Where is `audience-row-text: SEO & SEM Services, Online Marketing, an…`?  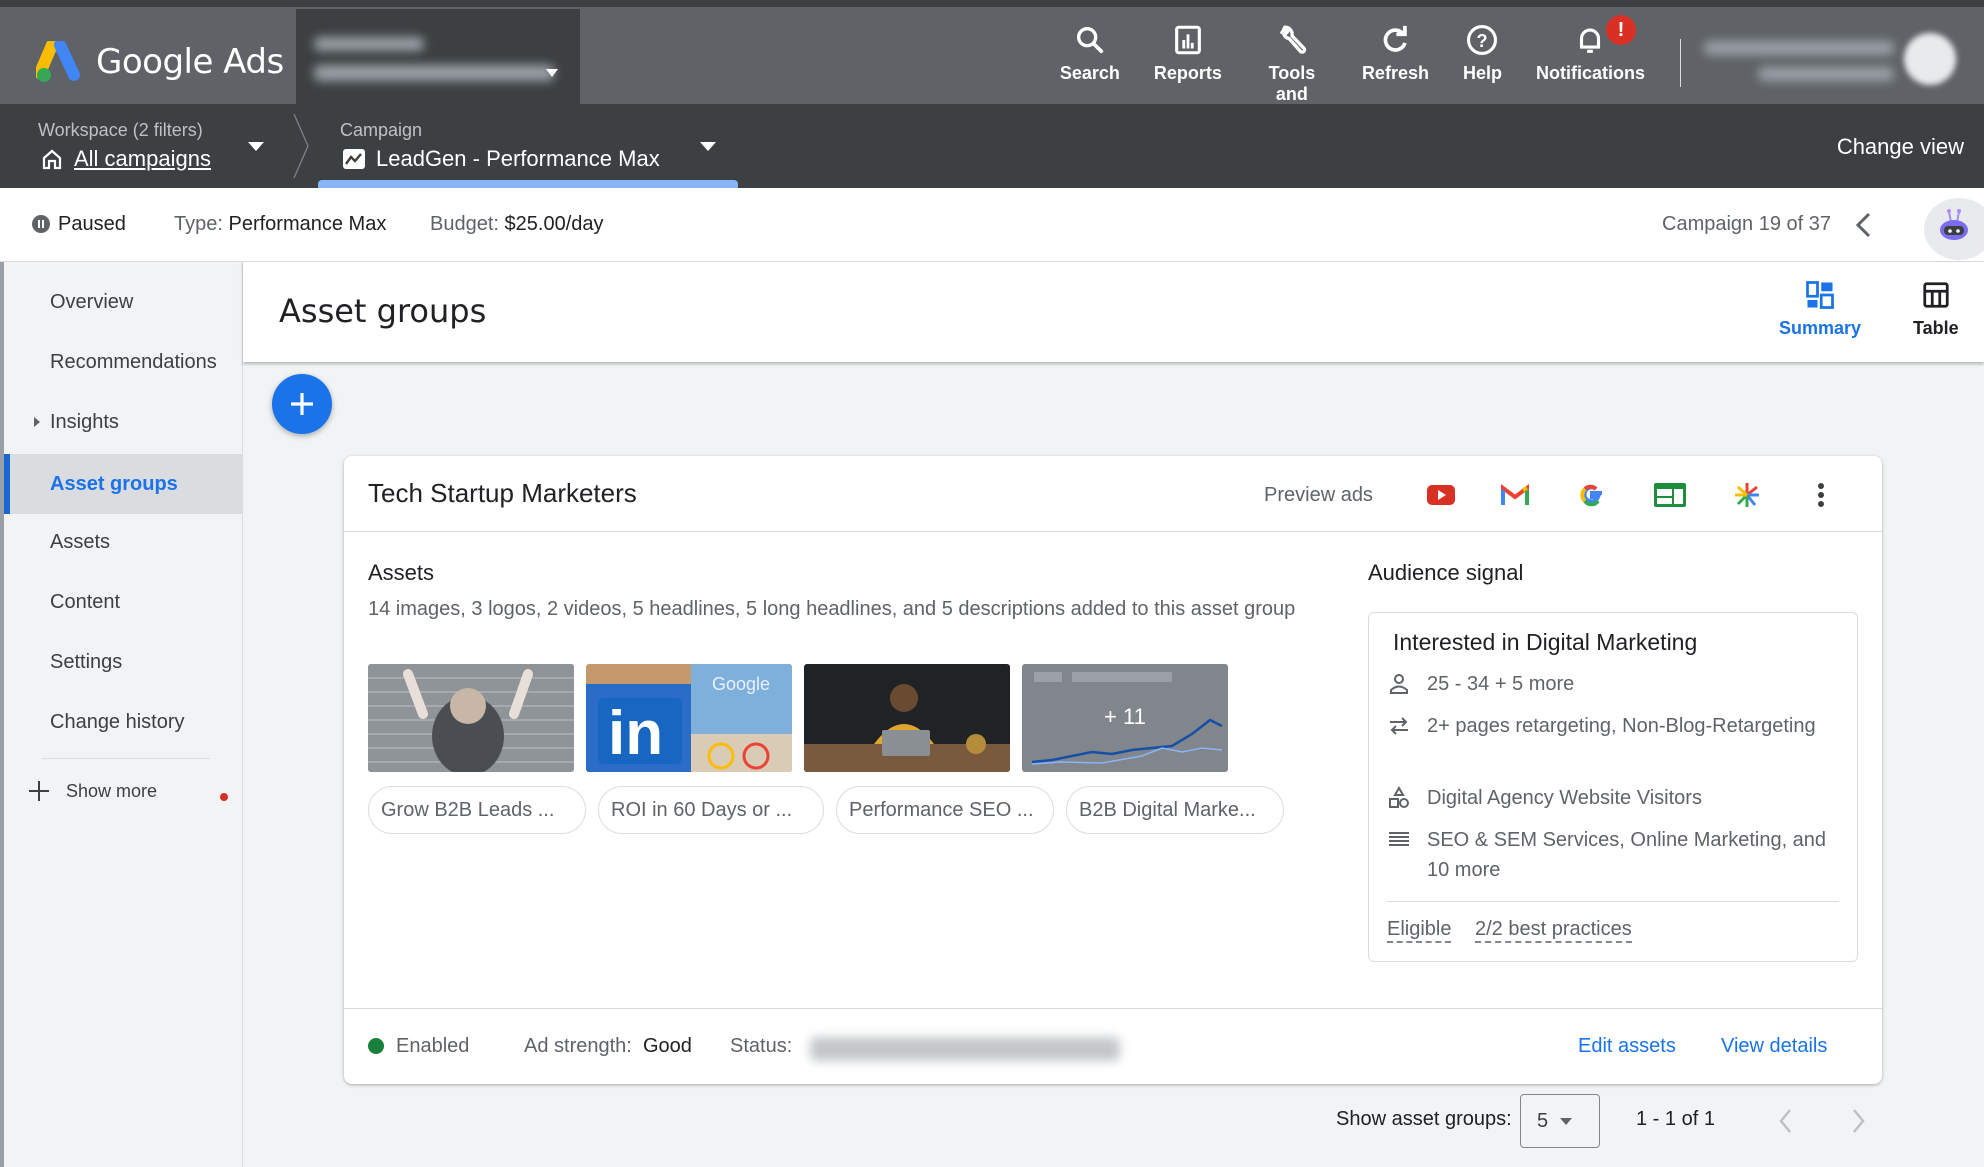
audience-row-text: SEO & SEM Services, Online Marketing, an… is located at coordinates (1627, 855).